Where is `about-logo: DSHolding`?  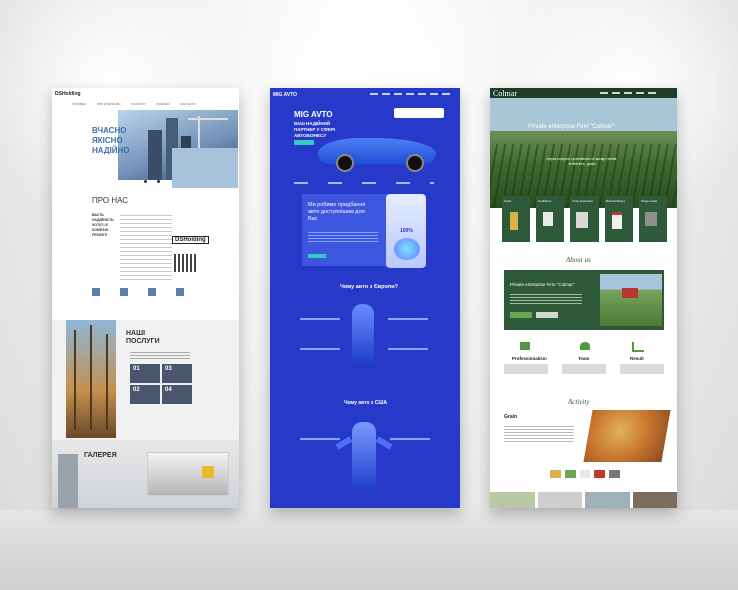
about-logo: DSHolding is located at coordinates (190, 240).